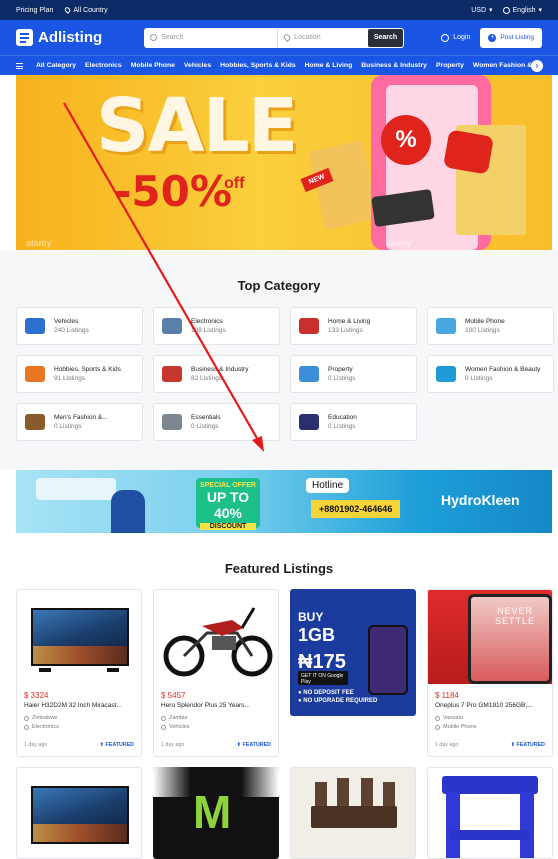 This screenshot has width=558, height=859. Describe the element at coordinates (328, 485) in the screenshot. I see `hotline-label: Hotline` at that location.